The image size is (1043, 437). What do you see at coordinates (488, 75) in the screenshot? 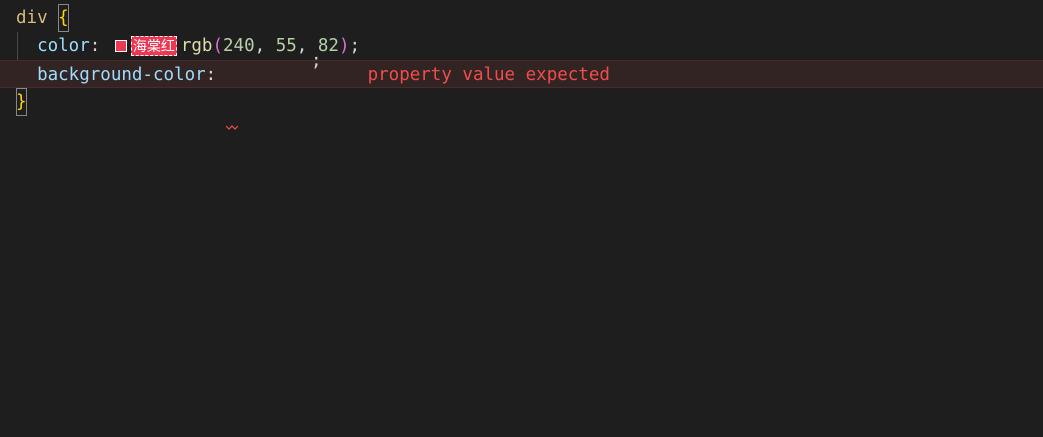
I see `inline-error-message: property value expected` at bounding box center [488, 75].